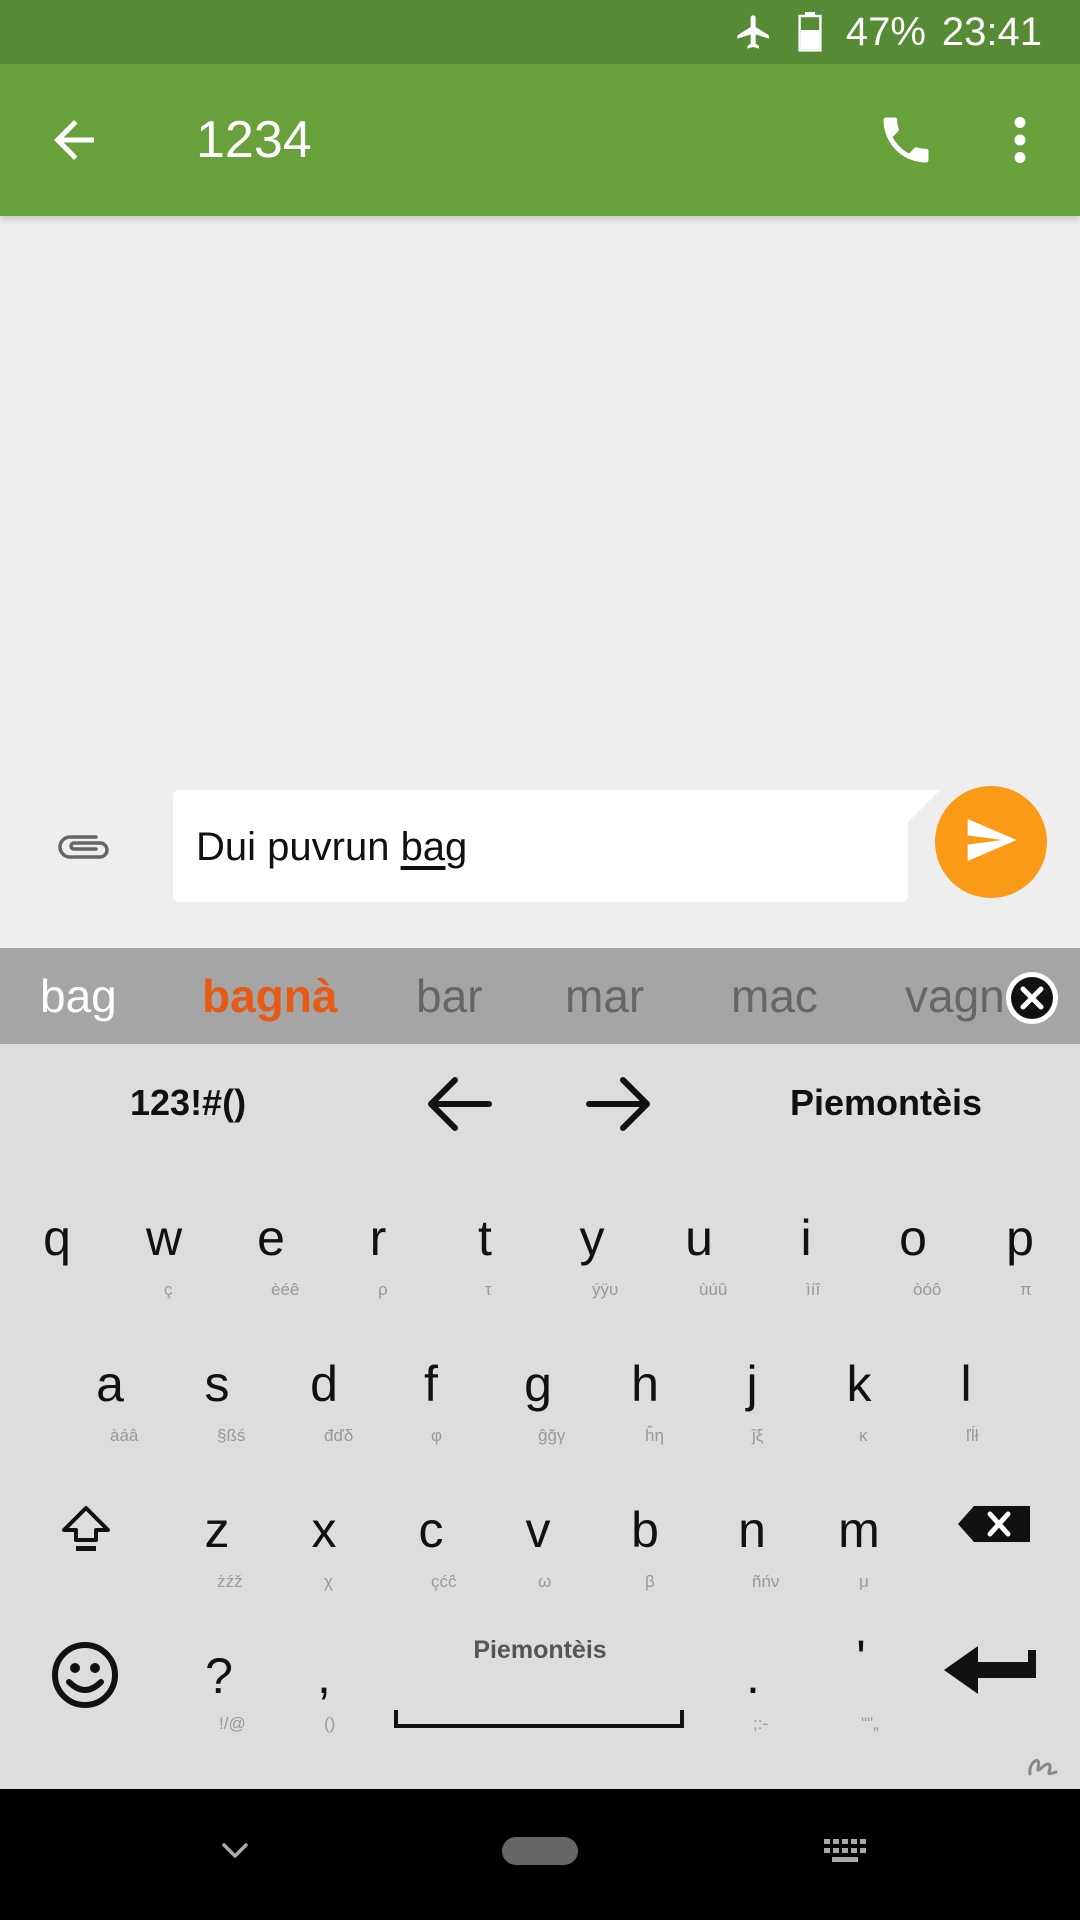 This screenshot has width=1080, height=1920. What do you see at coordinates (217, 1530) in the screenshot?
I see `key-label: z` at bounding box center [217, 1530].